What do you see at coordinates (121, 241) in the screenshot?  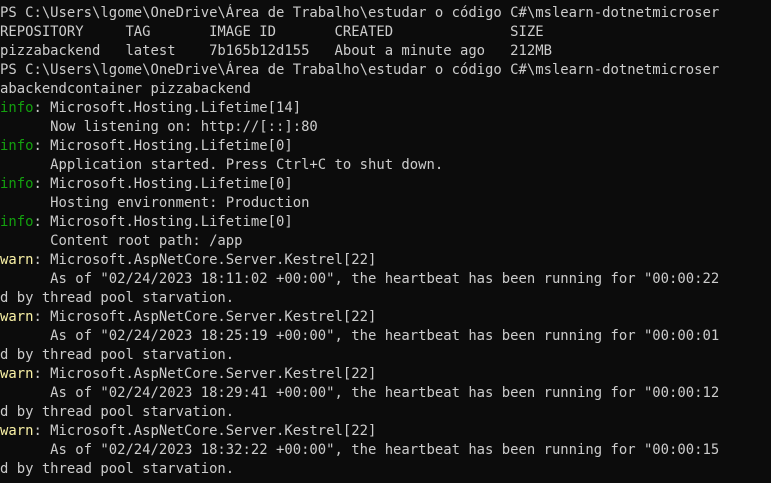 I see `line-text: Content root path: /app` at bounding box center [121, 241].